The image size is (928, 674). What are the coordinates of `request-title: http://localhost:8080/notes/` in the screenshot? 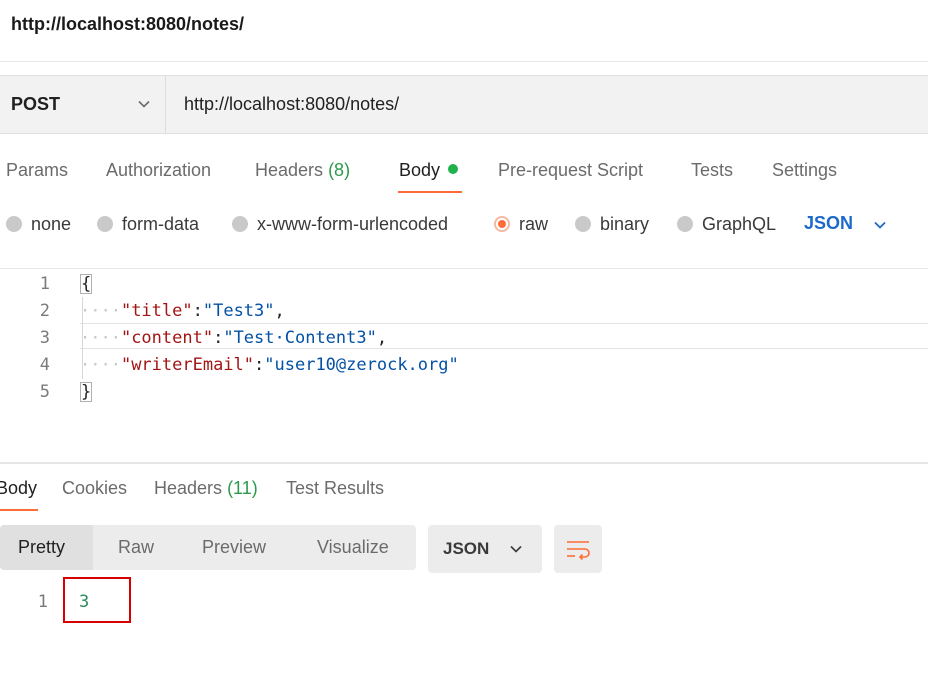 It's located at (128, 24).